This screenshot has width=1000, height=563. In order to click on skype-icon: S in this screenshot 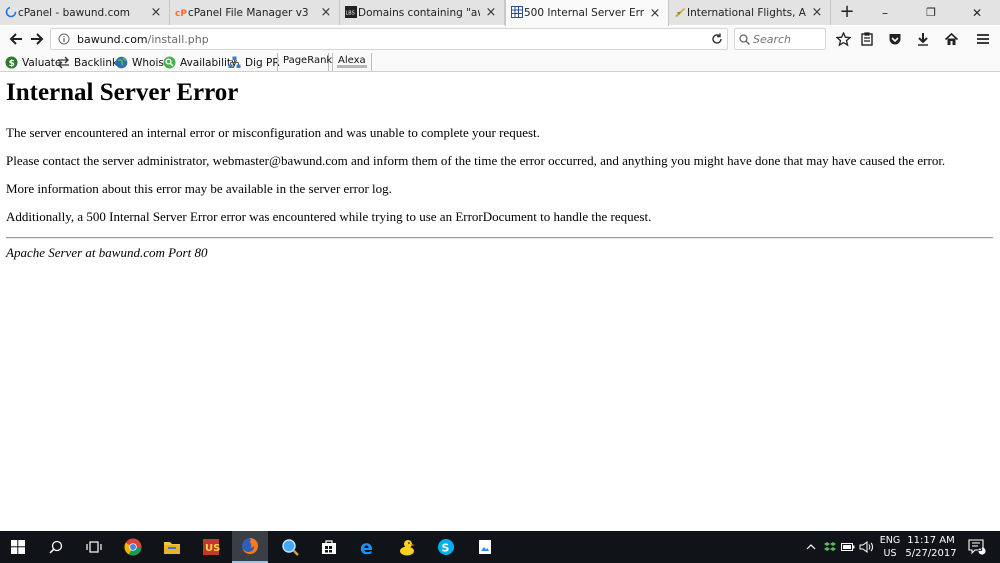, I will do `click(446, 547)`.